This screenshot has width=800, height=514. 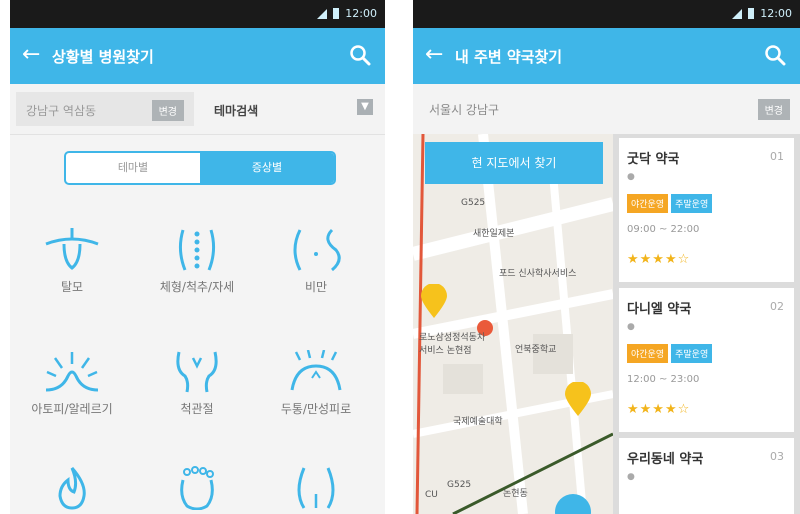 What do you see at coordinates (167, 110) in the screenshot?
I see `location-change-button: 변경` at bounding box center [167, 110].